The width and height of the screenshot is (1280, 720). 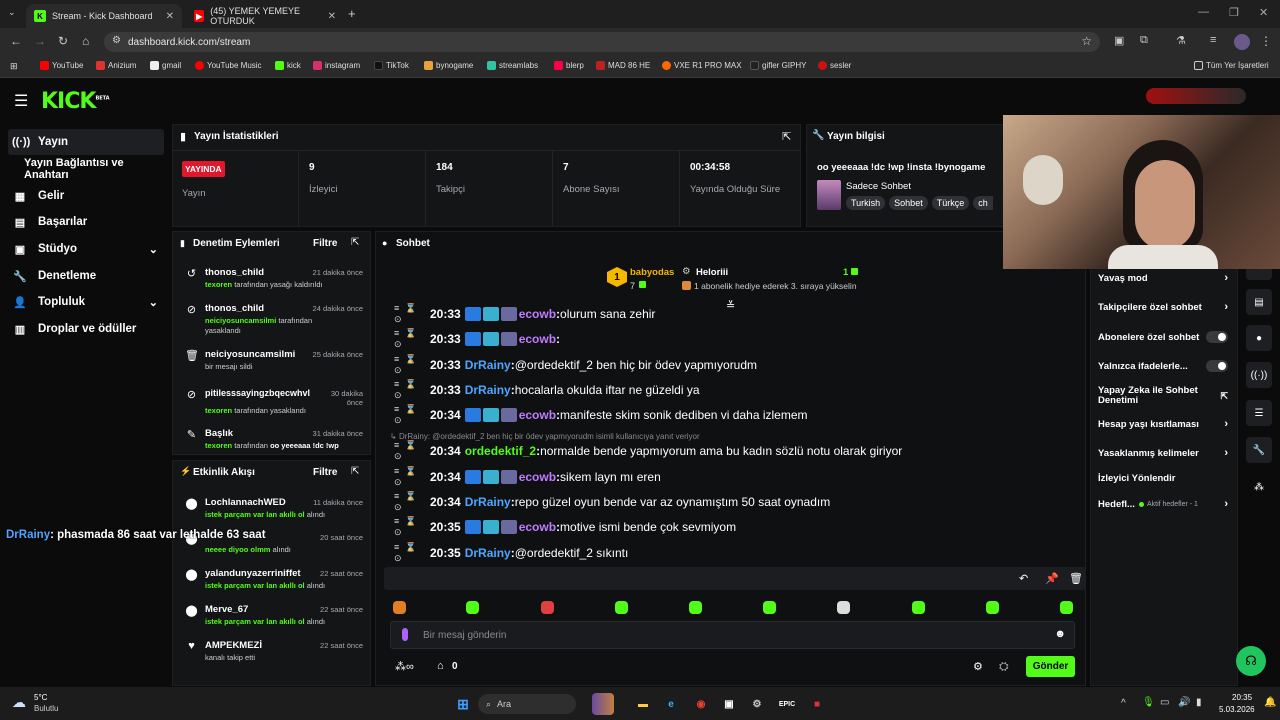 I want to click on file-explorer-icon: ▬, so click(x=643, y=704).